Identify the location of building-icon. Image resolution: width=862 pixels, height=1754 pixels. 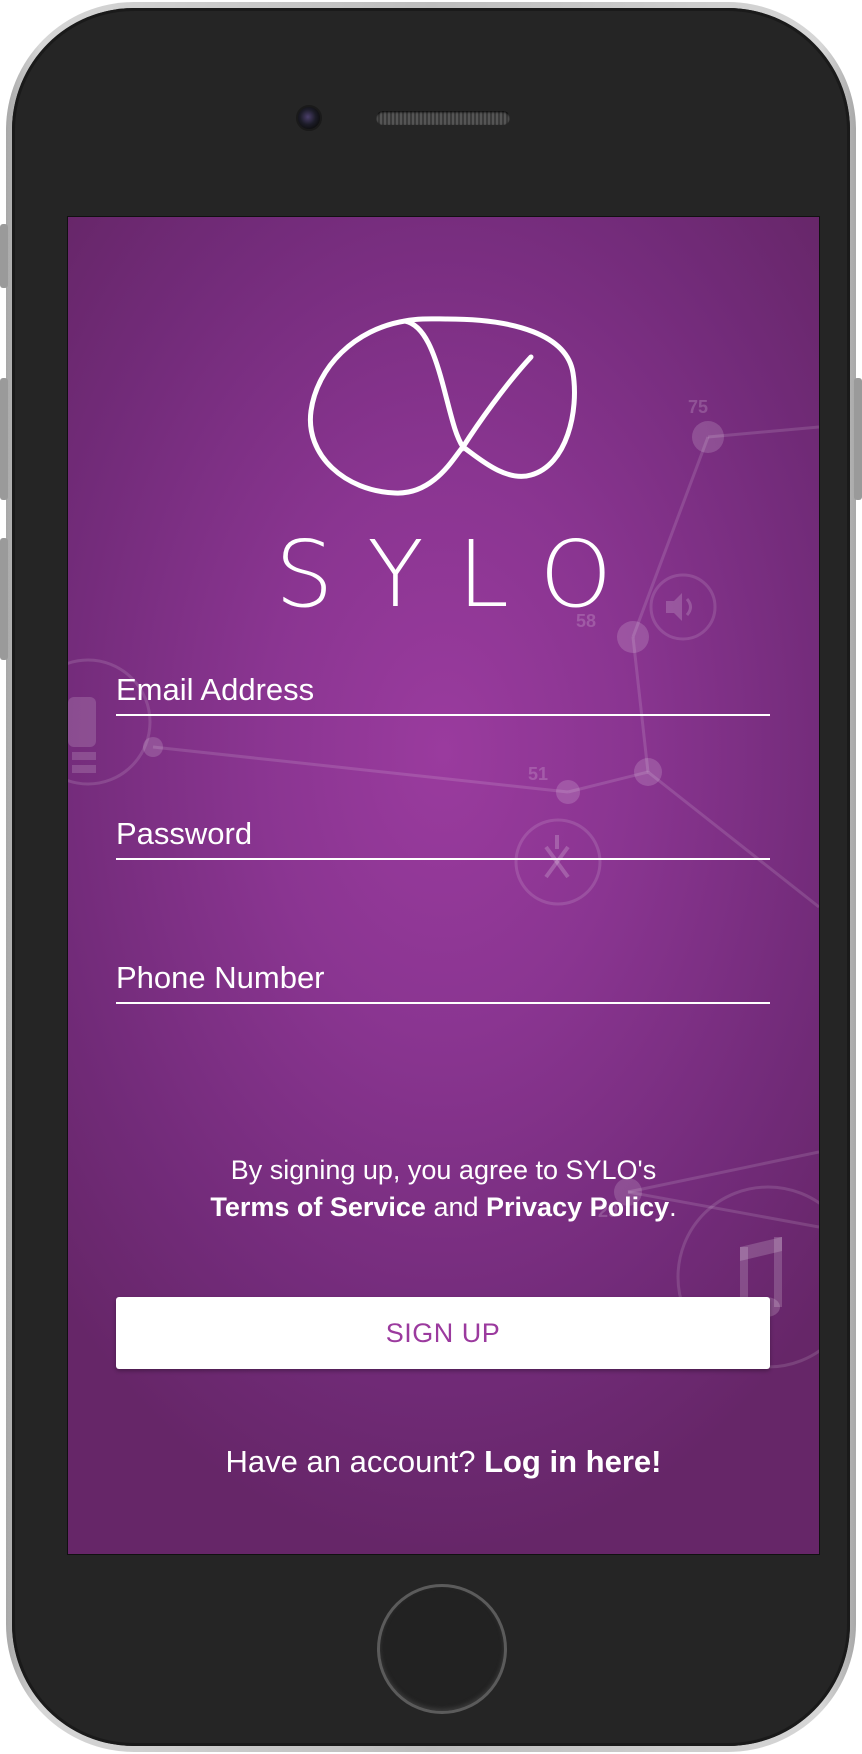
(82, 735).